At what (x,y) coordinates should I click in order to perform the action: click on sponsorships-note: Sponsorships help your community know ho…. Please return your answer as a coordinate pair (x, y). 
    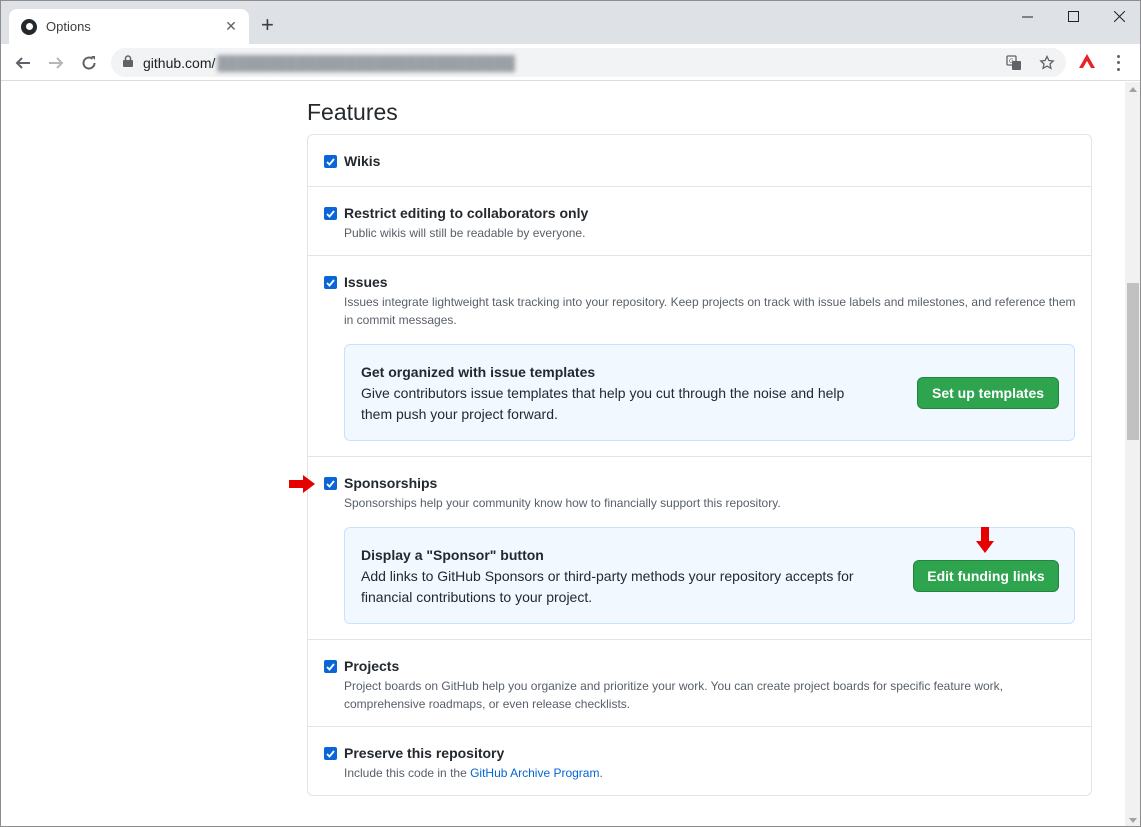
    Looking at the image, I should click on (562, 503).